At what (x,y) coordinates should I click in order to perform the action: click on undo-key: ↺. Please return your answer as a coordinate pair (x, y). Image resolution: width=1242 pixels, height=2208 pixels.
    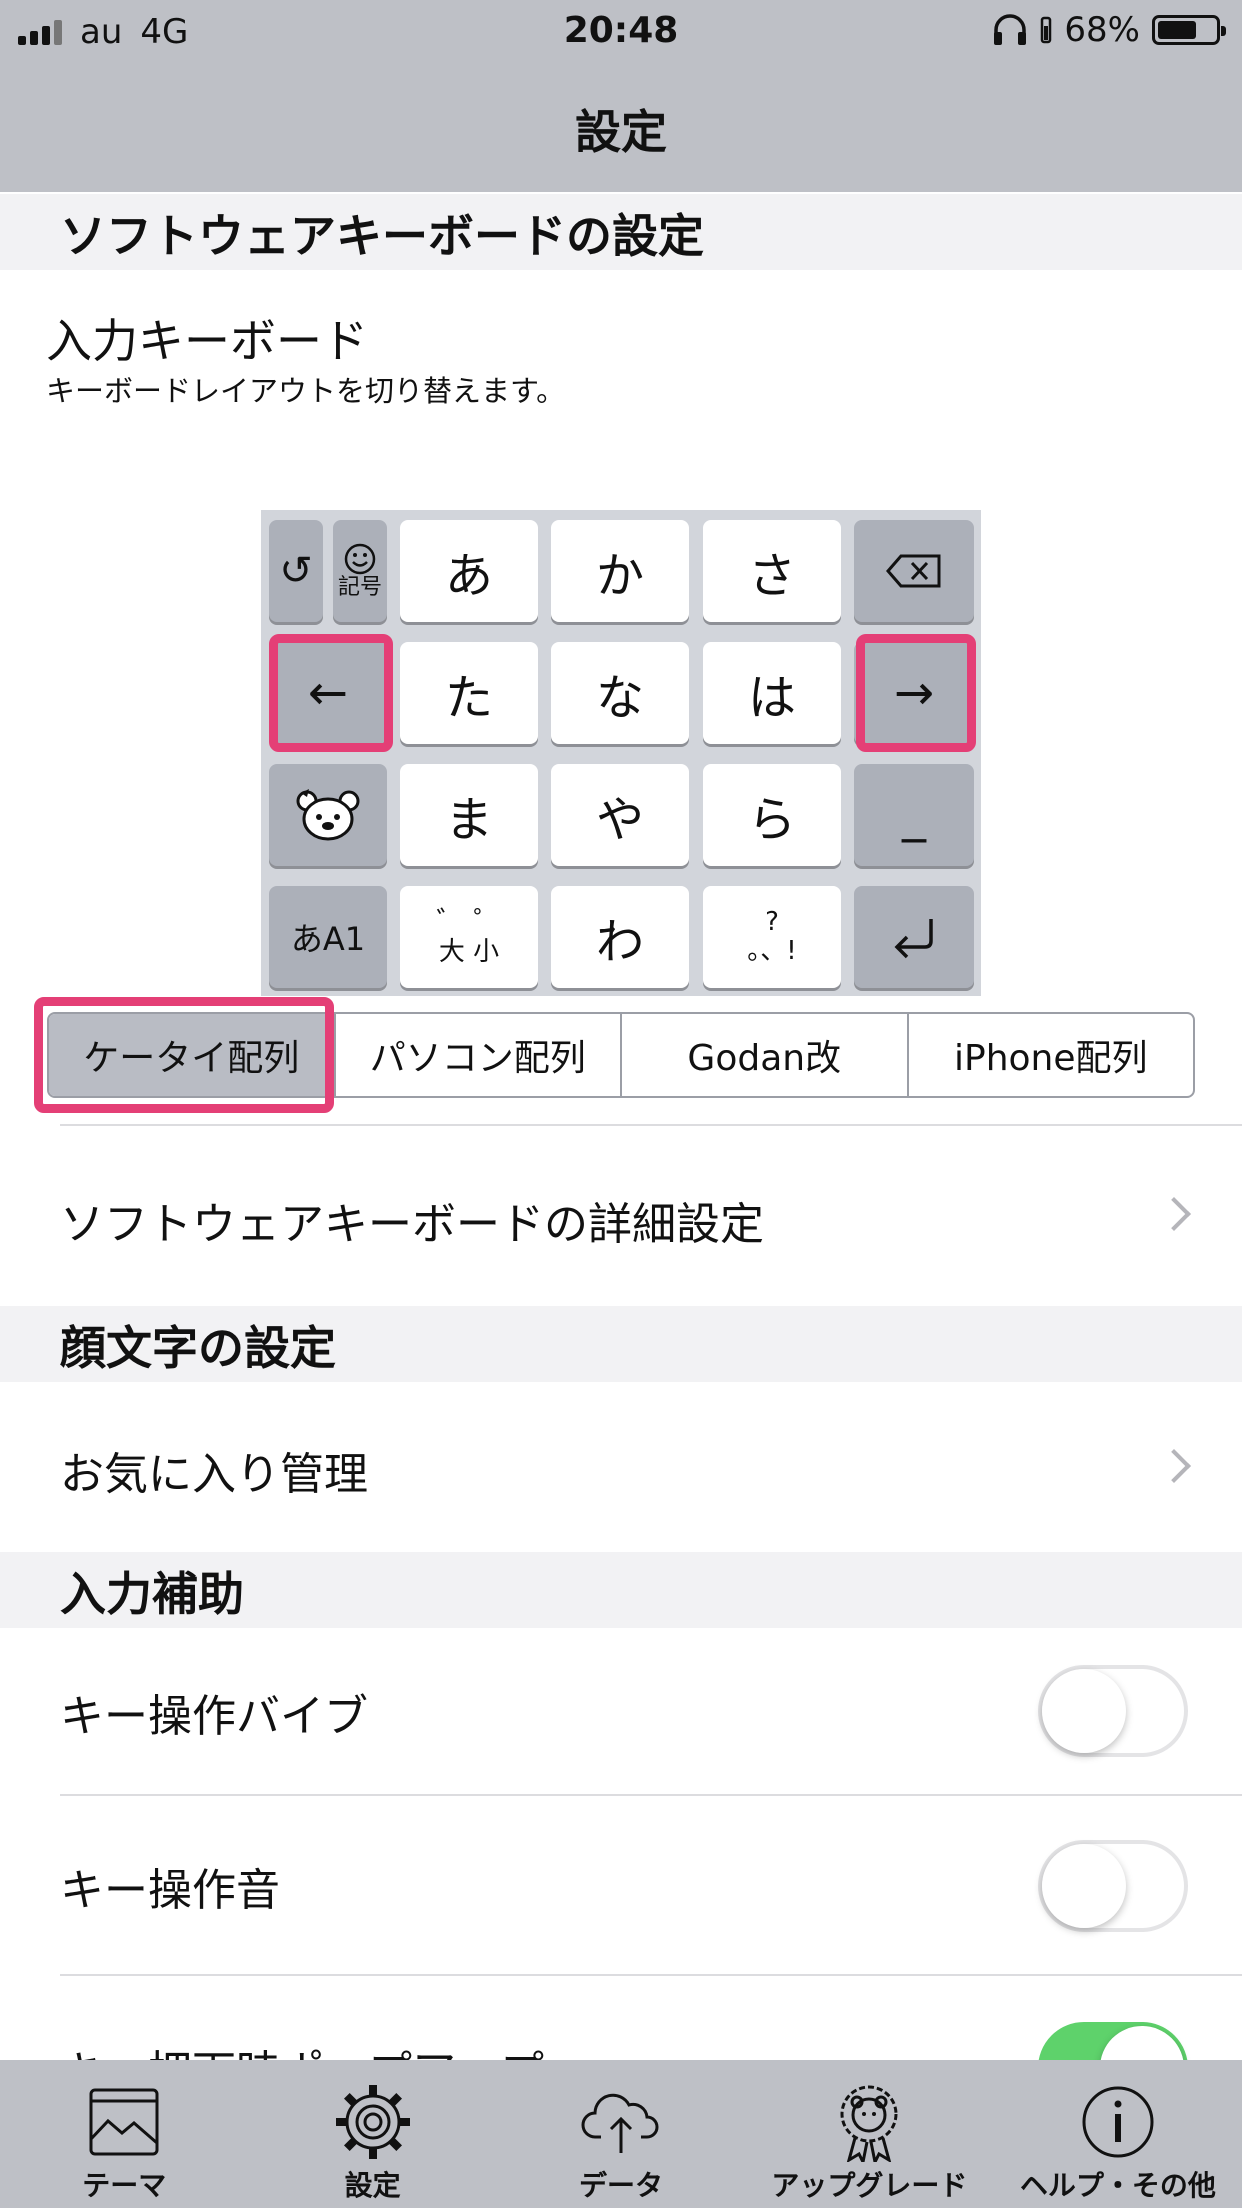
    Looking at the image, I should click on (296, 571).